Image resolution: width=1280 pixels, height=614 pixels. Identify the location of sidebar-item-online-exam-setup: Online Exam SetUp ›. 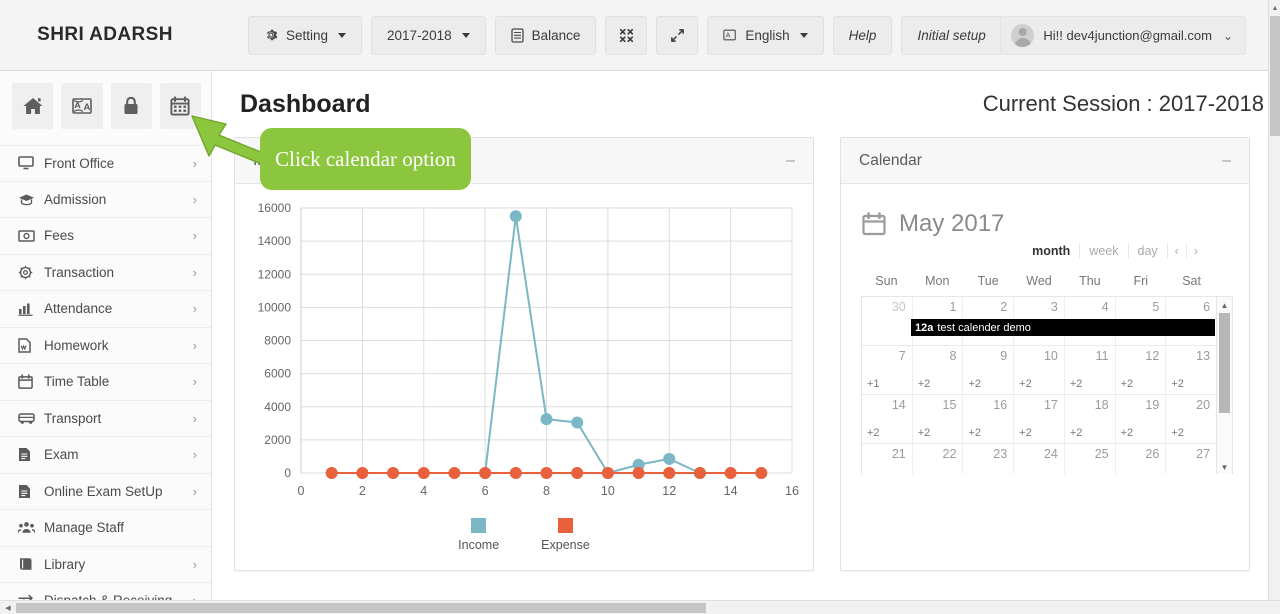
(105, 492).